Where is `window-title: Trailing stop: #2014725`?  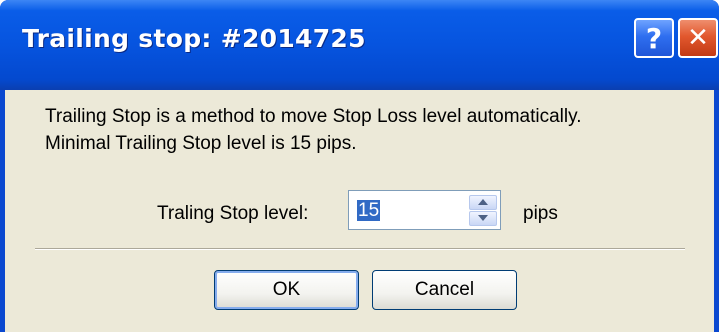
window-title: Trailing stop: #2014725 is located at coordinates (194, 38).